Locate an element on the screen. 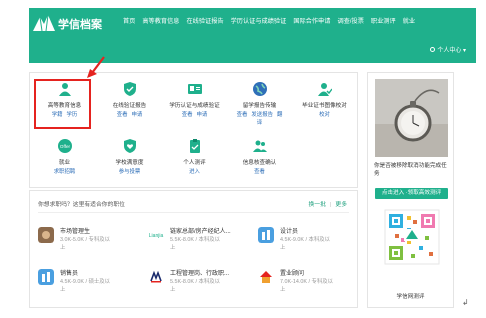  service-employment: Offer 就业 求职招聘 is located at coordinates (64, 158).